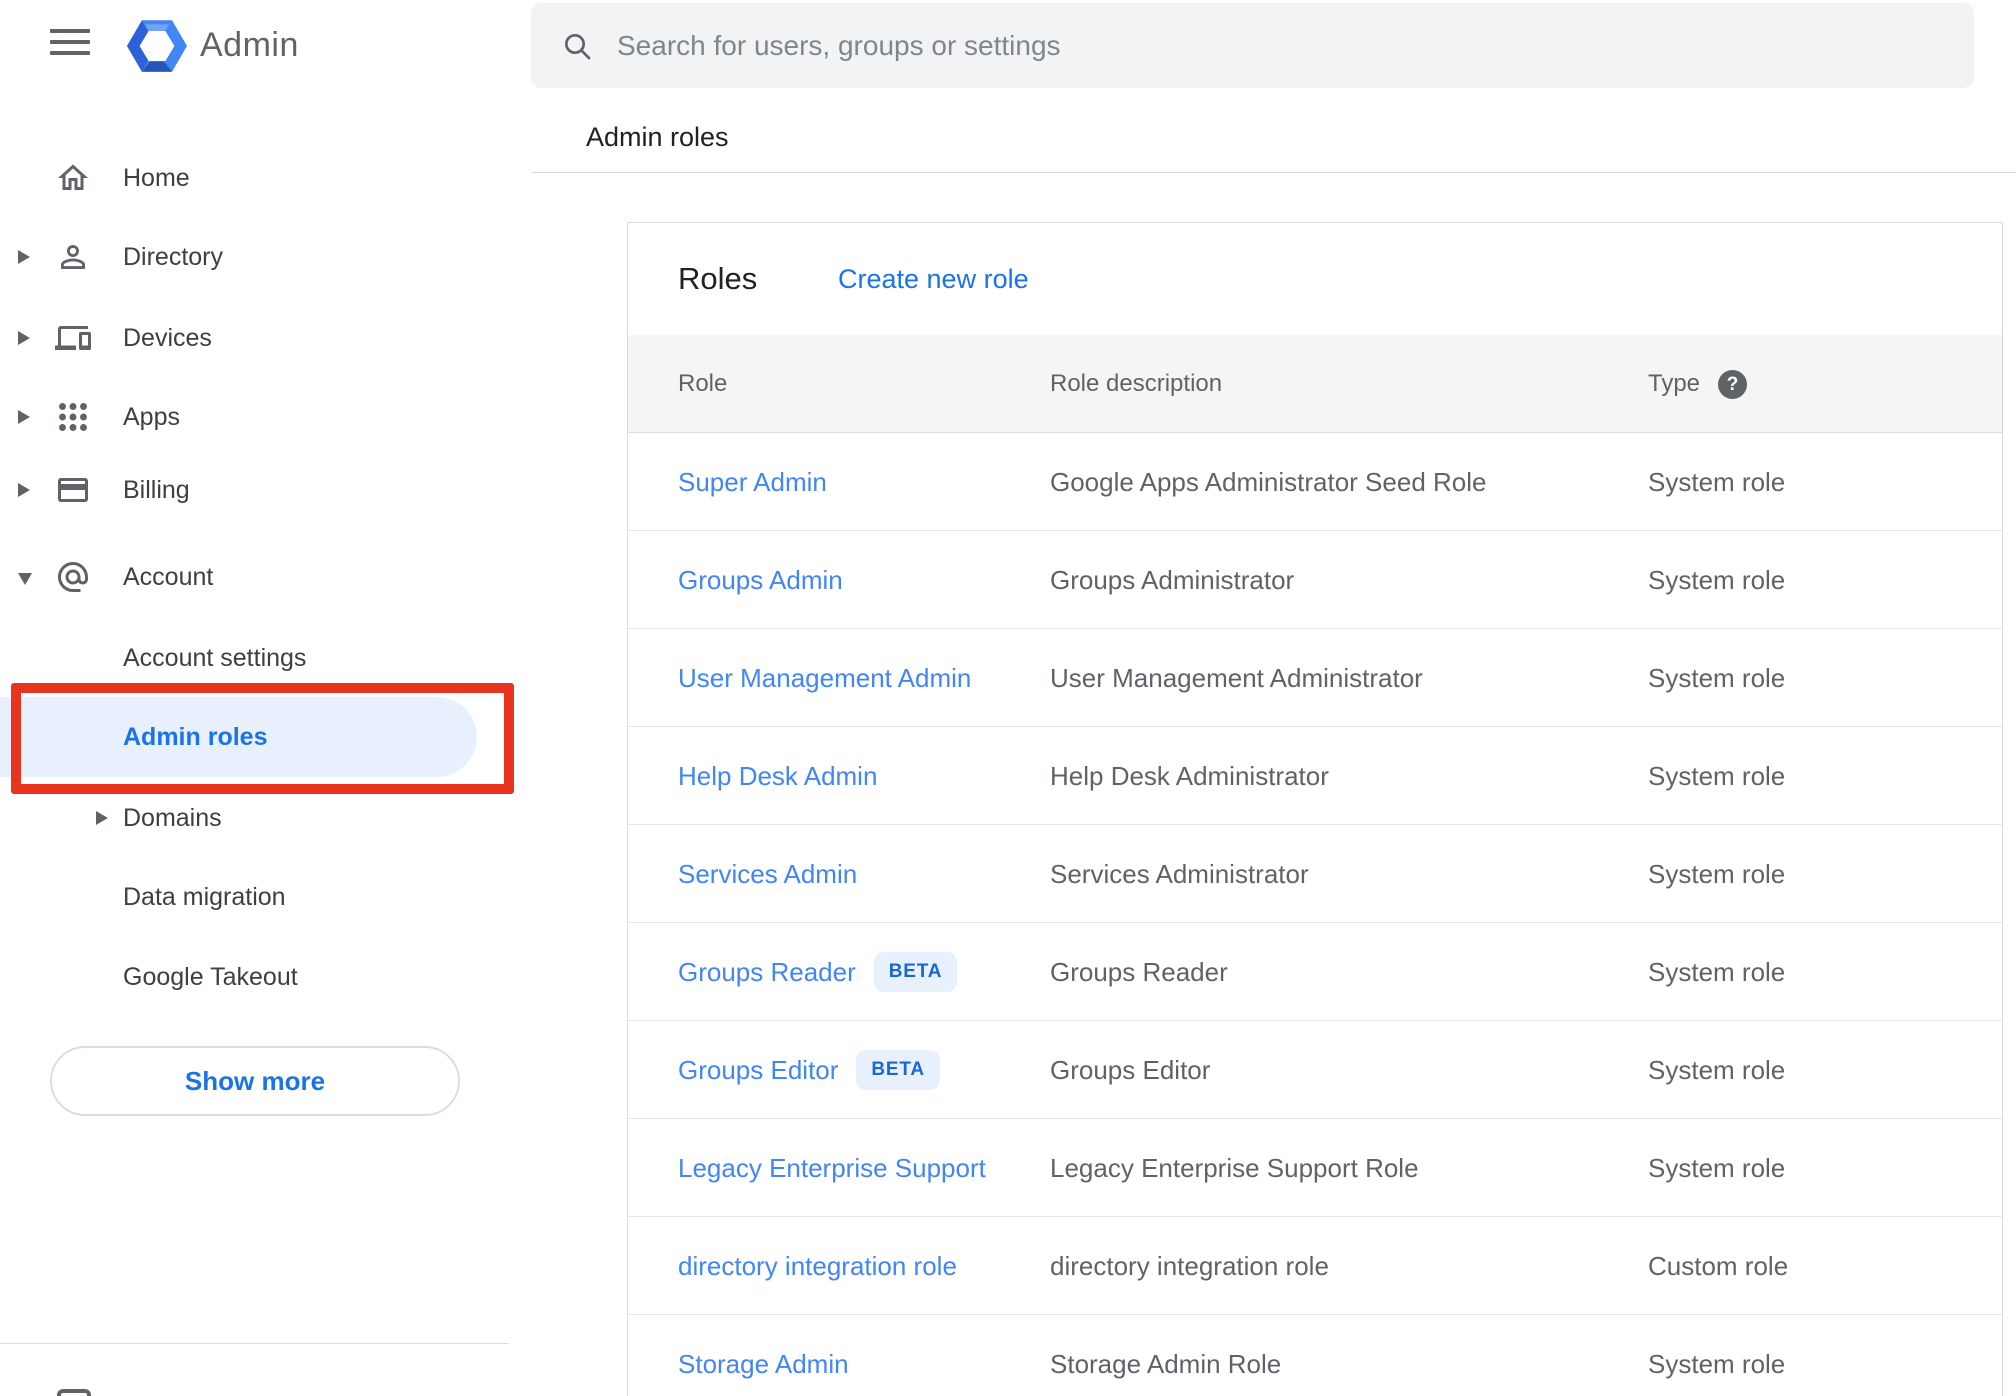  Describe the element at coordinates (255, 1081) in the screenshot. I see `show-more-button: Show more` at that location.